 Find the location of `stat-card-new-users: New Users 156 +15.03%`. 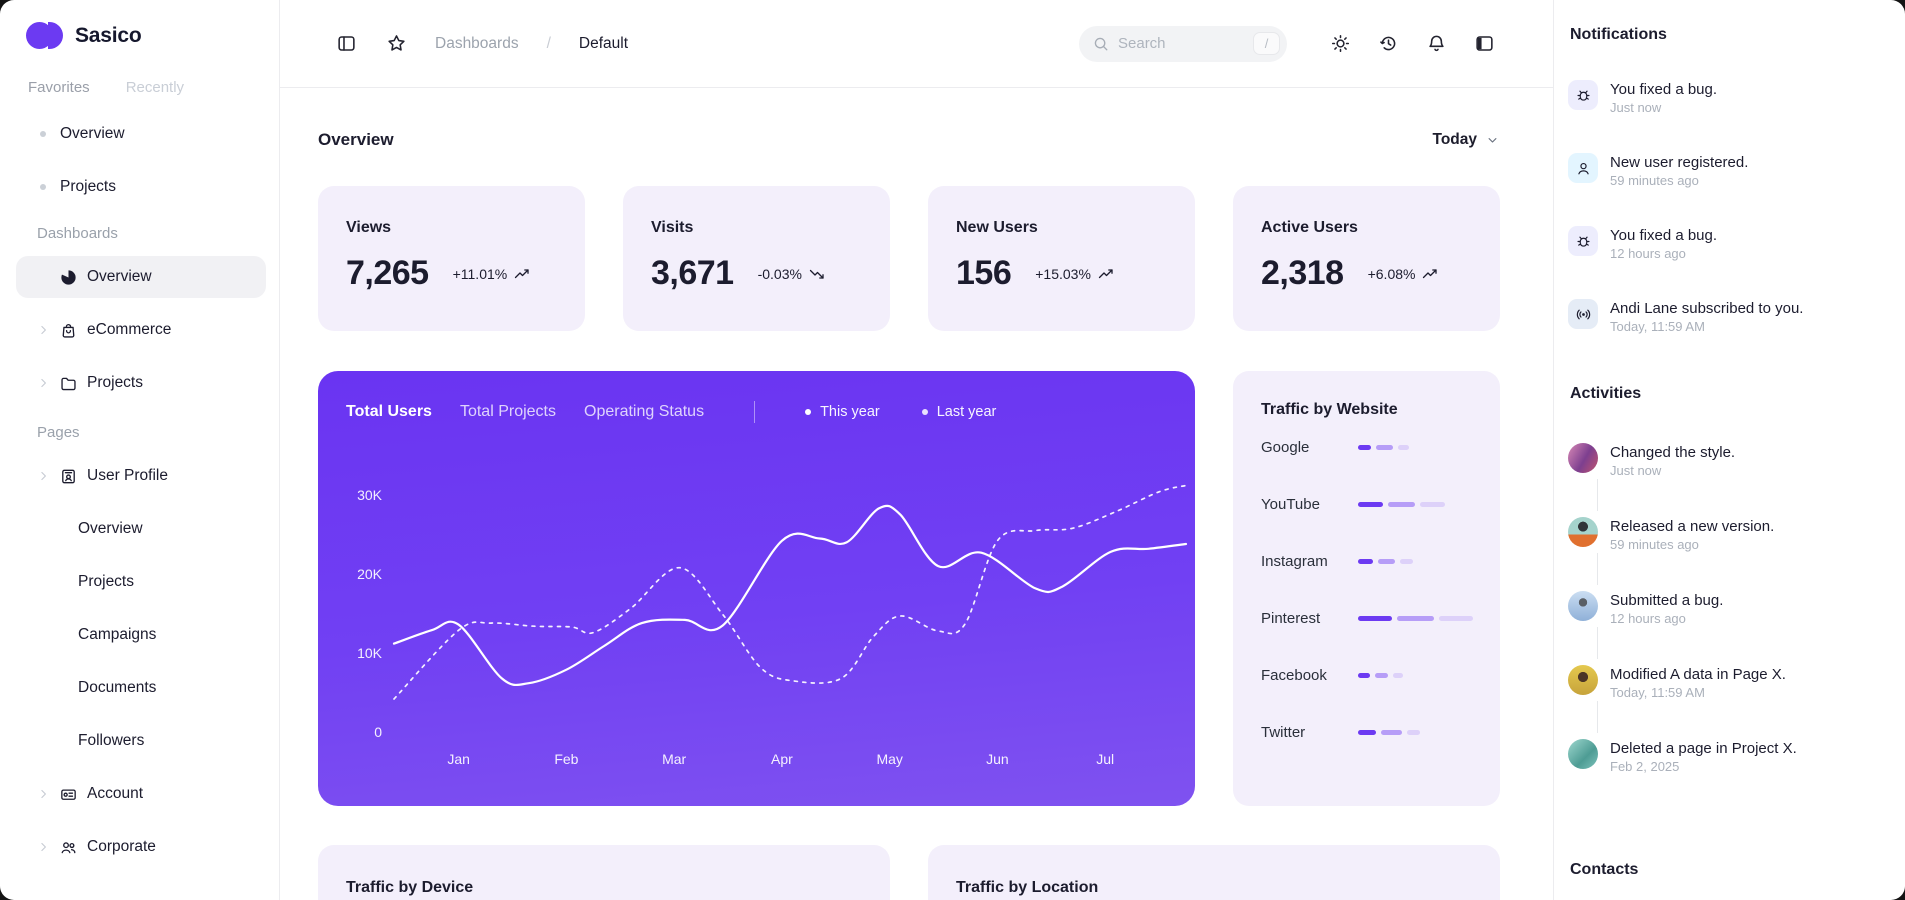

stat-card-new-users: New Users 156 +15.03% is located at coordinates (1061, 258).